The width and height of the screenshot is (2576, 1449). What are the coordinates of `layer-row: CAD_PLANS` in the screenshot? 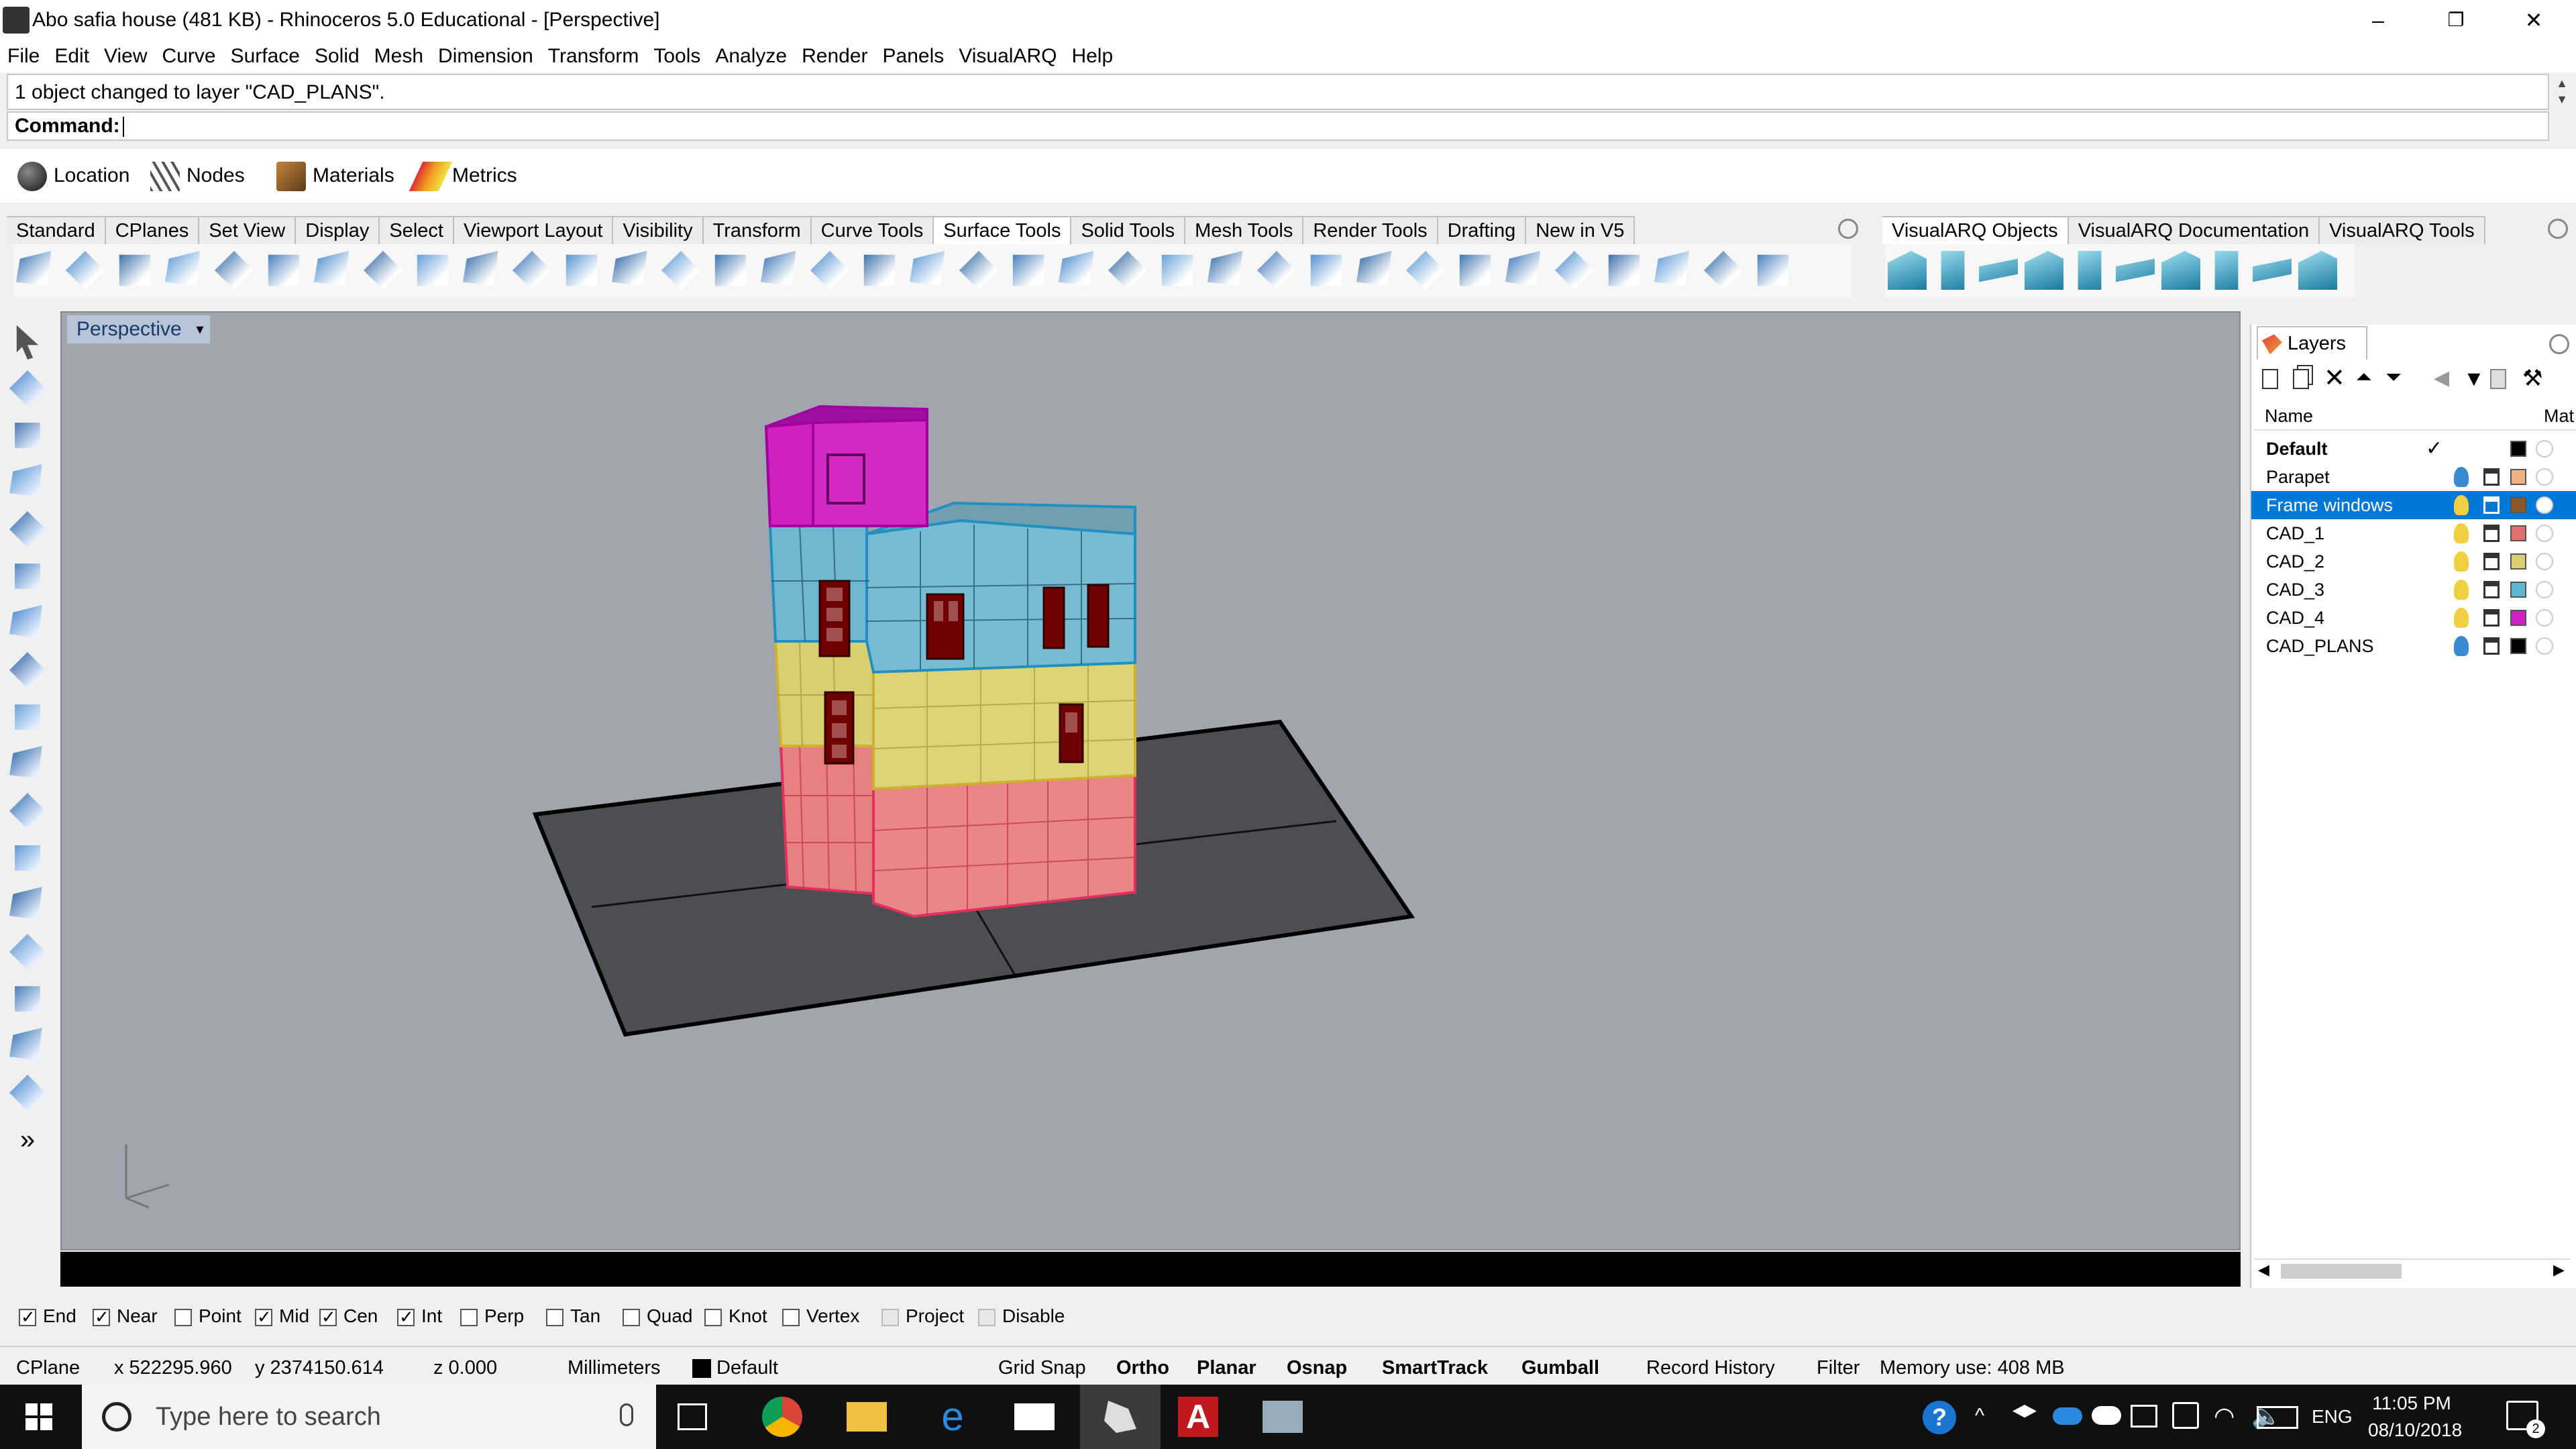 It's located at (2413, 646).